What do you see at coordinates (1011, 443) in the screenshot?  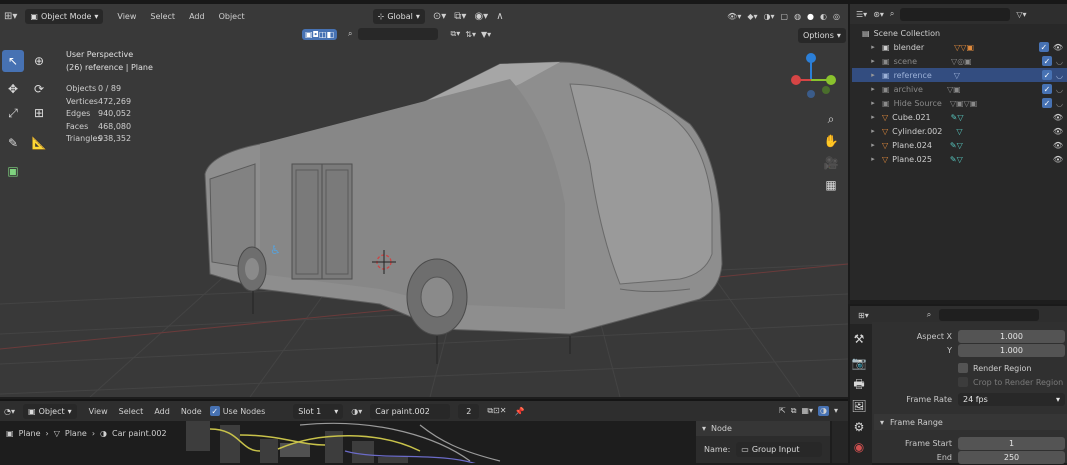 I see `frame-start-field: 1` at bounding box center [1011, 443].